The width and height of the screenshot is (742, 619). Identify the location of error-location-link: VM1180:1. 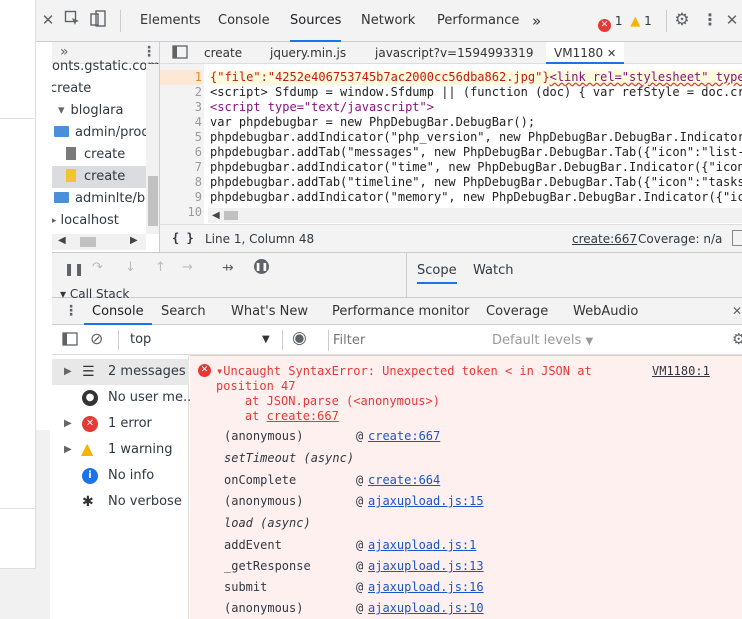
(681, 371).